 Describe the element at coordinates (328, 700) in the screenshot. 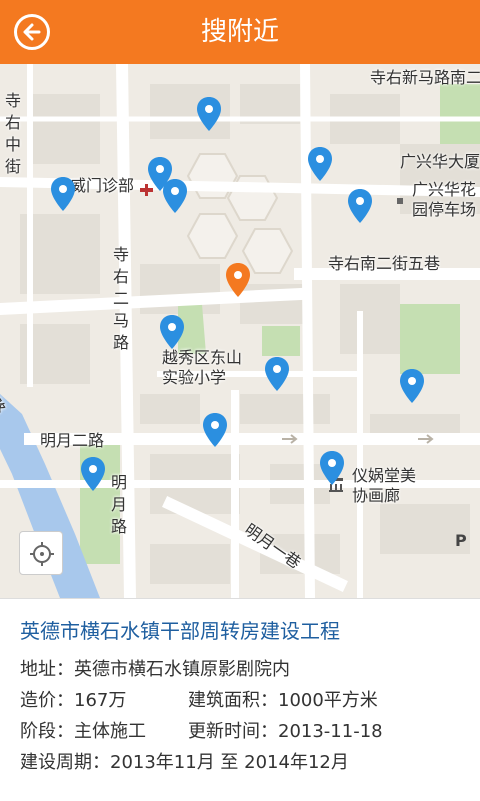

I see `area-value: 1000平方米` at that location.